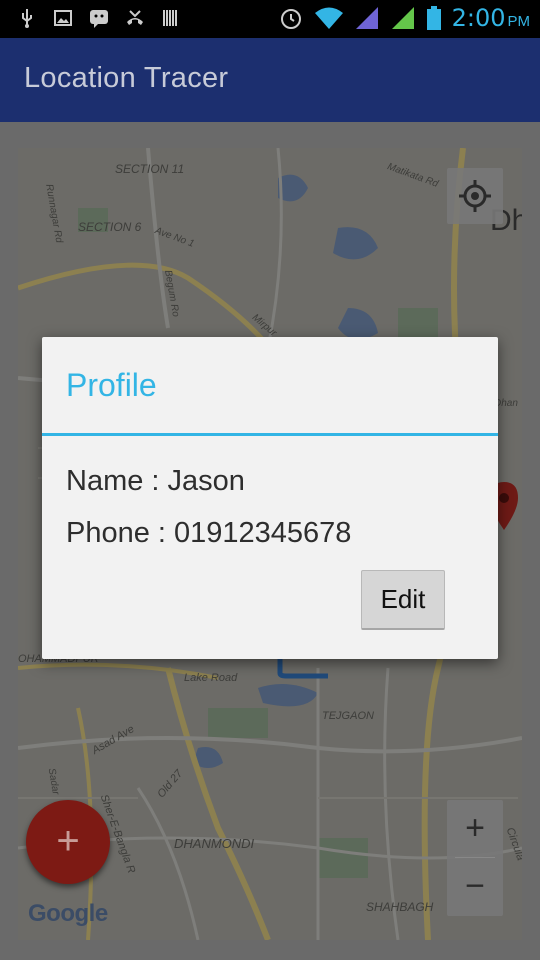  I want to click on profile-name: Name : Jason, so click(155, 481).